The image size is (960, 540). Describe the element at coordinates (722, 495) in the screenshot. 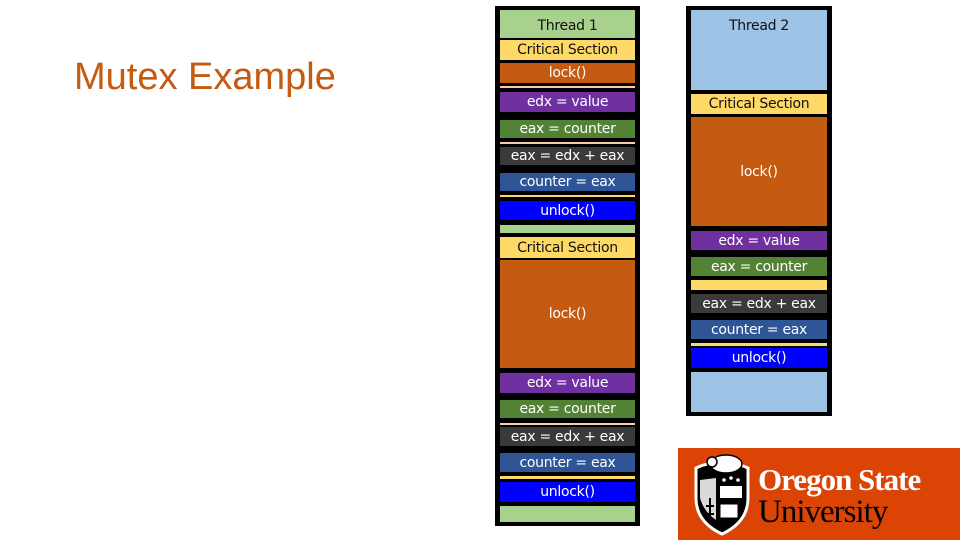

I see `beaver-shield-icon` at that location.